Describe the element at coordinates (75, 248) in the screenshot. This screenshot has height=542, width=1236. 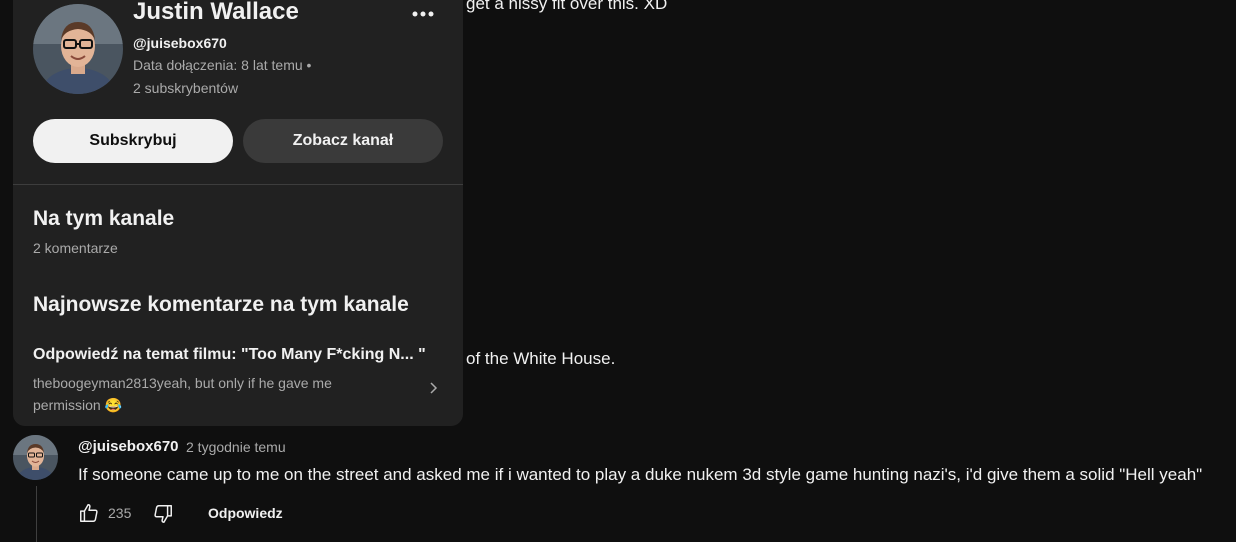
I see `comment-count: 2 komentarze` at that location.